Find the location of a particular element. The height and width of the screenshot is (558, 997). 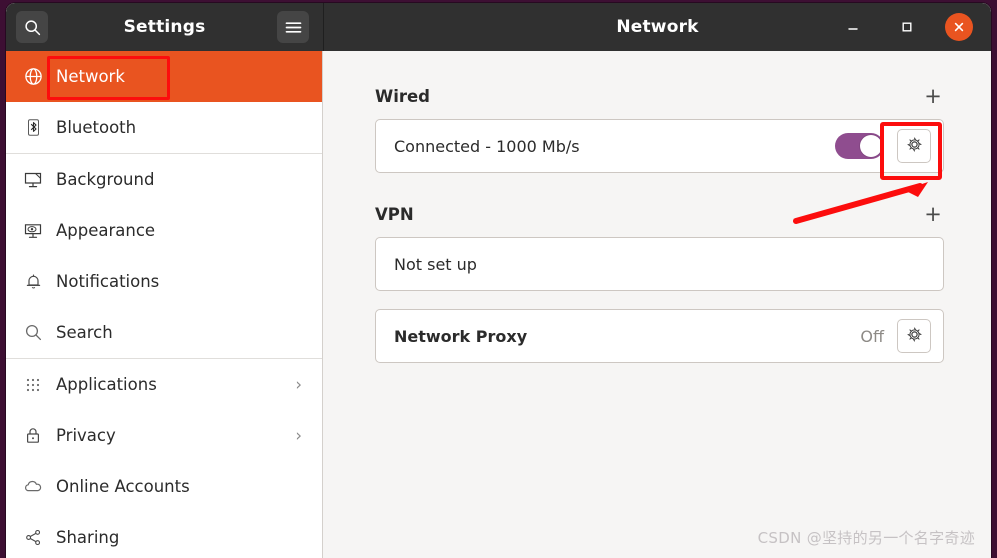

sidebar-item-network: Network is located at coordinates (164, 76).